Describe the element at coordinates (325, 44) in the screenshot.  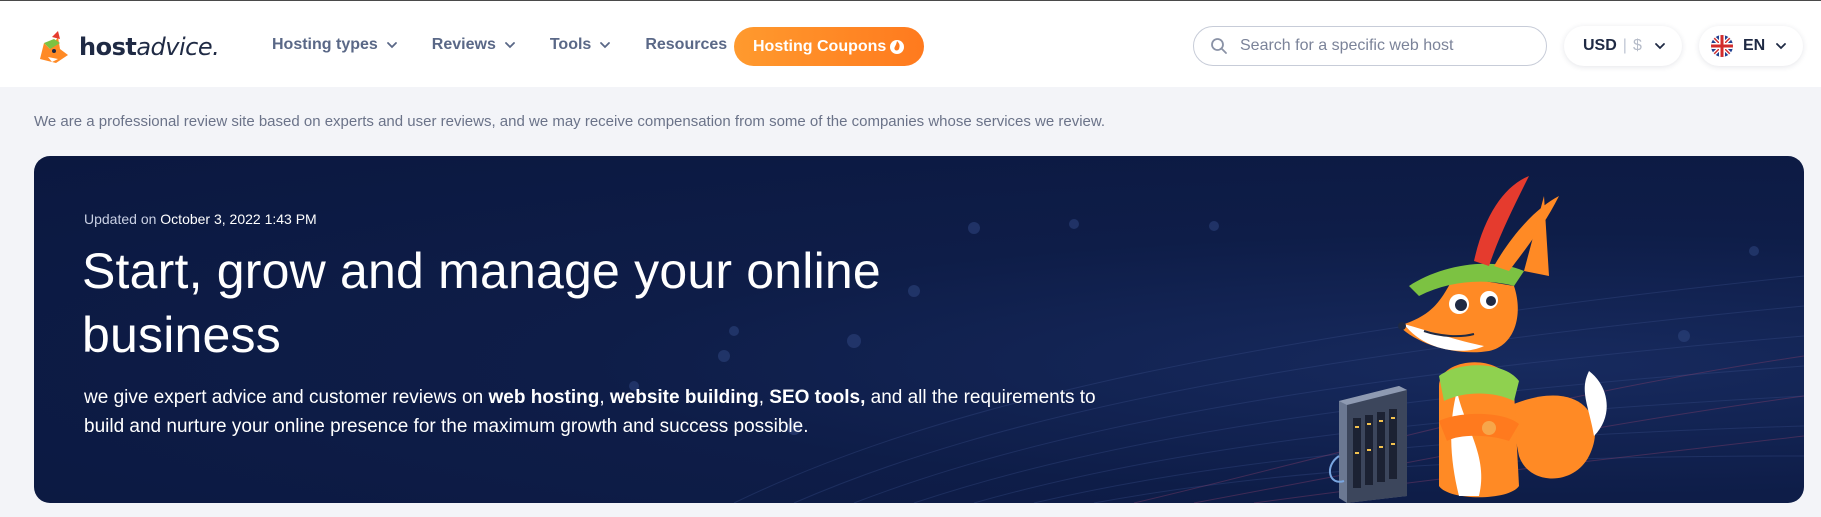
I see `nav-label: Hosting types` at that location.